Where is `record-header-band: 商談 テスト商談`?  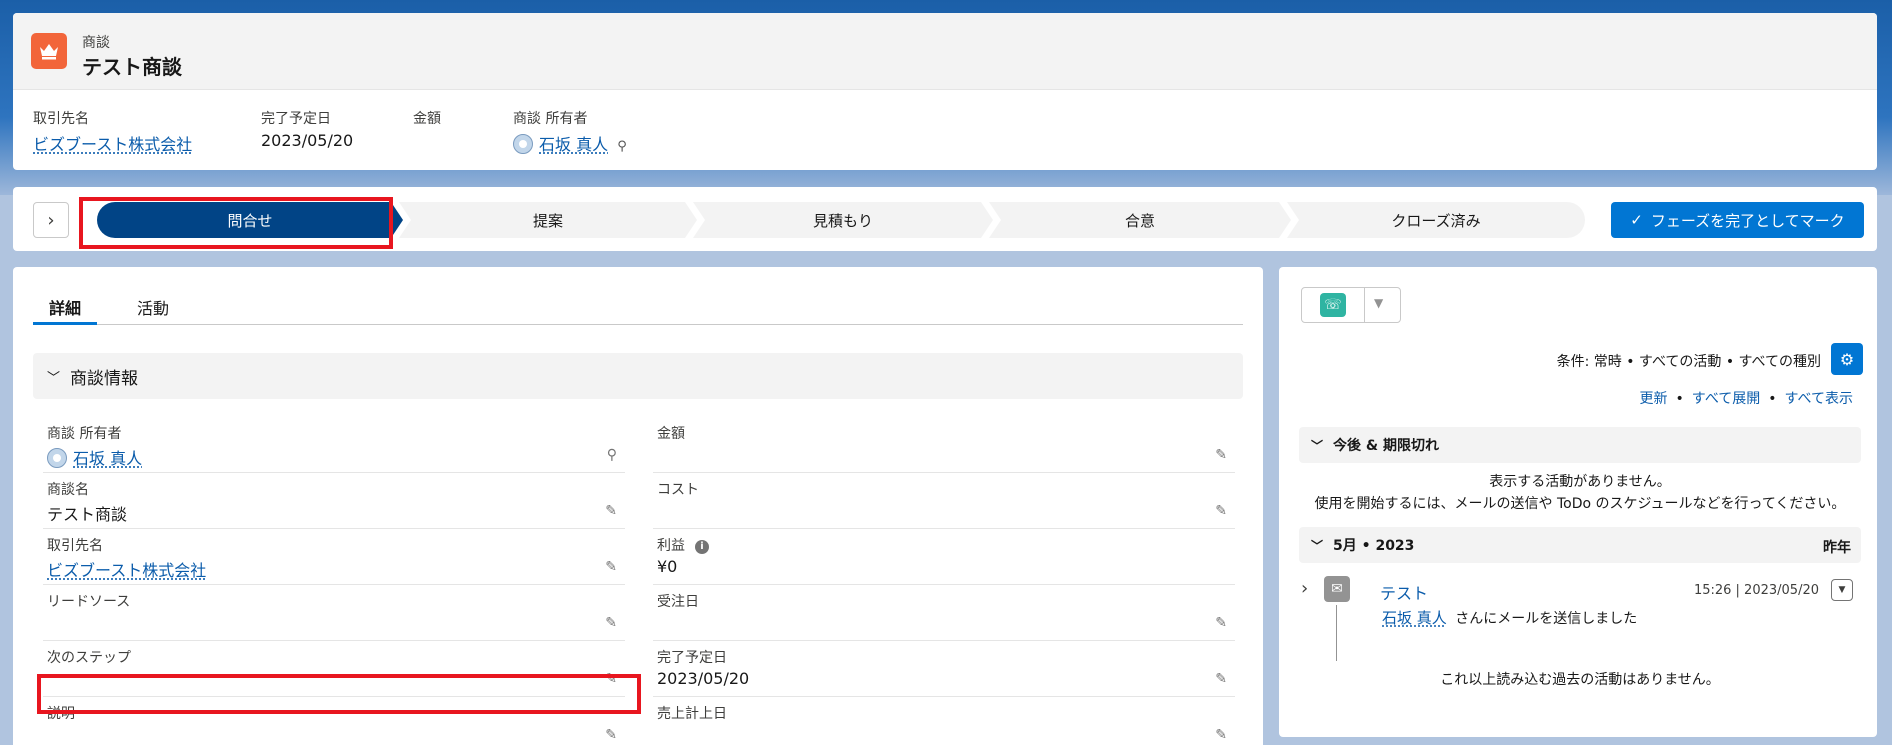
record-header-band: 商談 テスト商談 is located at coordinates (945, 51).